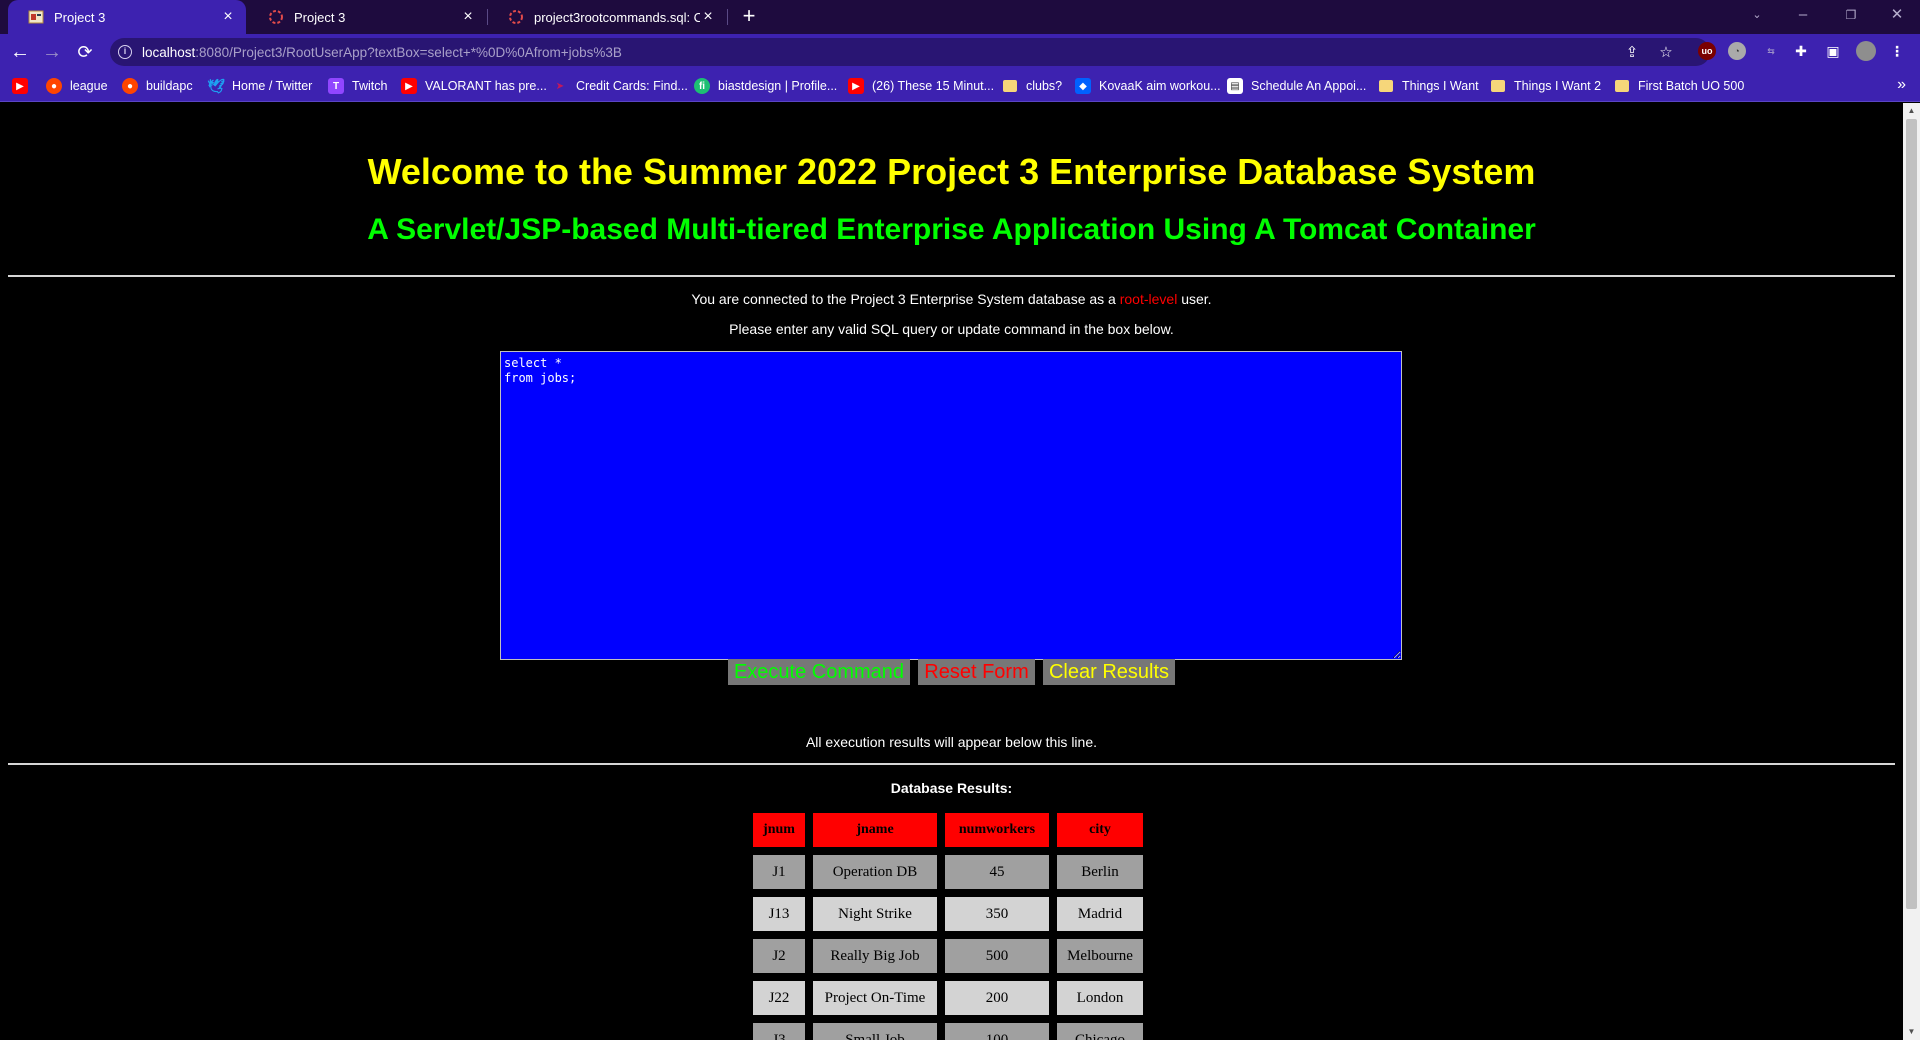 The width and height of the screenshot is (1920, 1040). Describe the element at coordinates (1911, 111) in the screenshot. I see `scroll-up-icon: ▲` at that location.